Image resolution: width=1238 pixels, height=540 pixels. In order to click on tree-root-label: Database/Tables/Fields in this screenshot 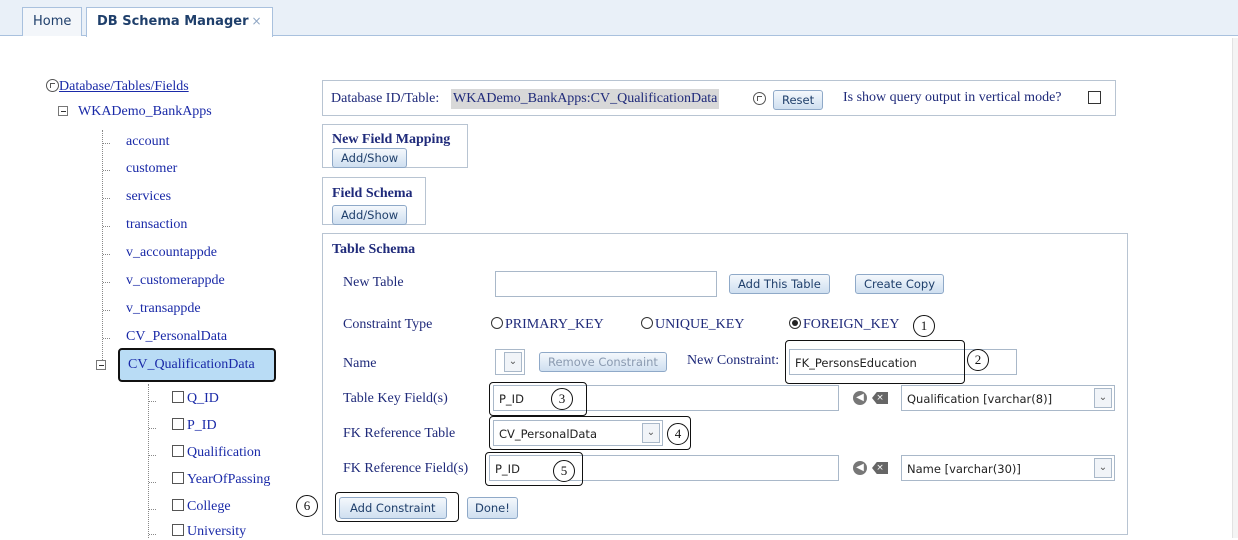, I will do `click(124, 86)`.